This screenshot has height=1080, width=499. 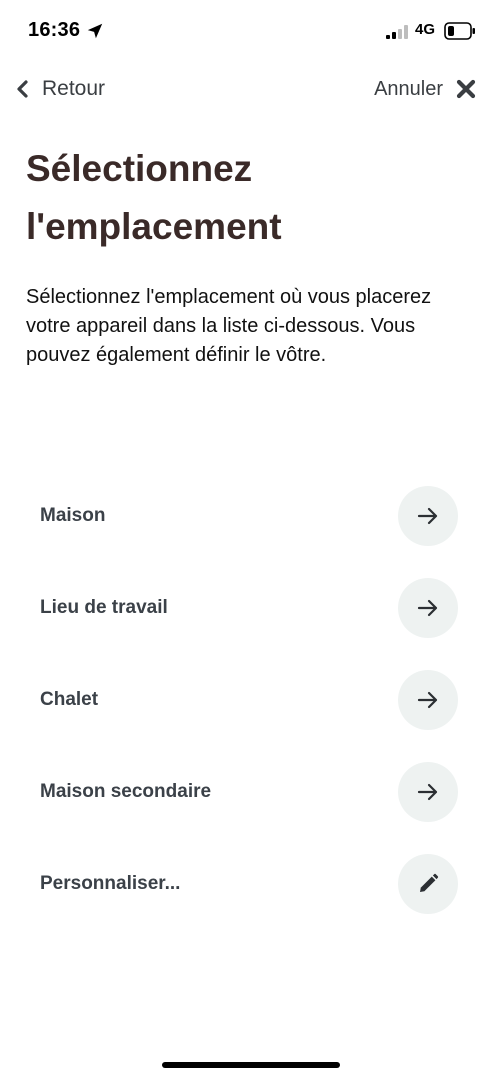 I want to click on back-label: Retour, so click(x=74, y=88).